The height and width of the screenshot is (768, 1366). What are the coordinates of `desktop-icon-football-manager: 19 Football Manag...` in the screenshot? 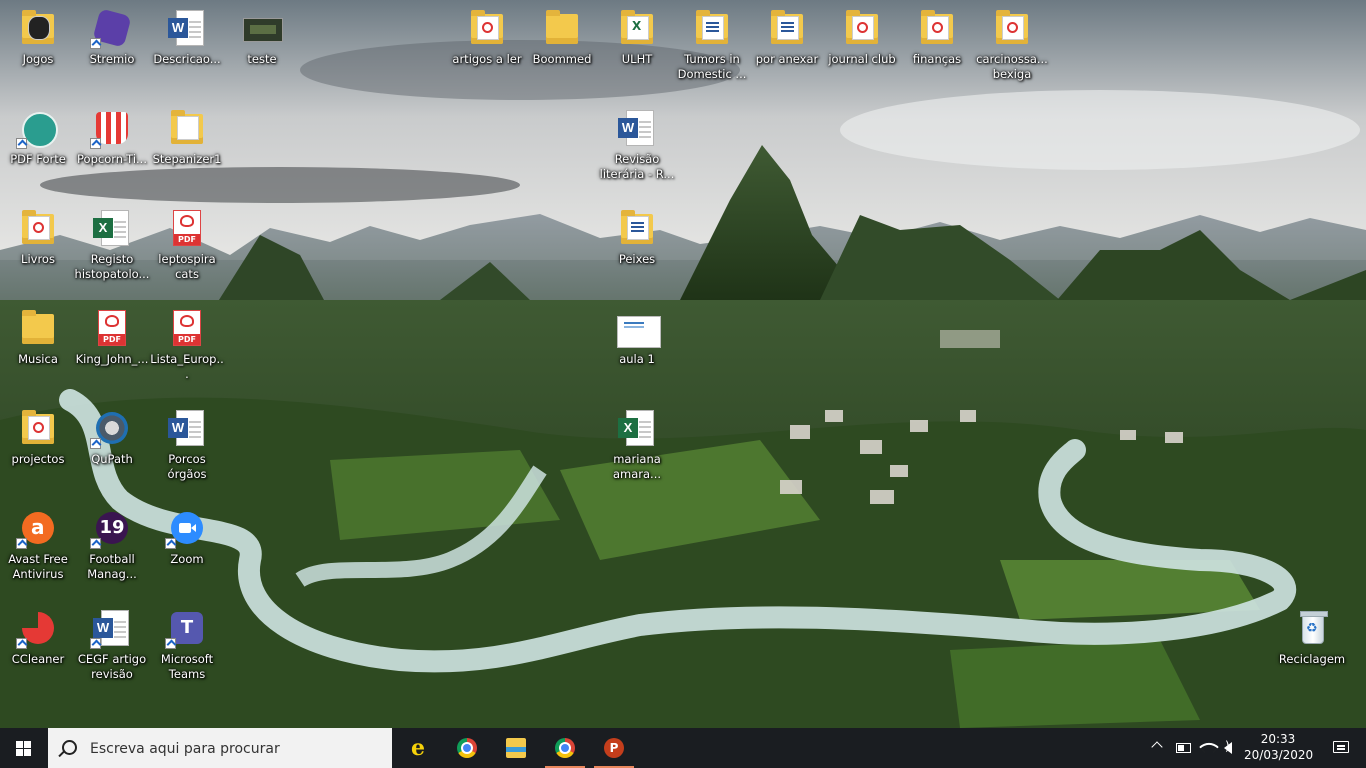 It's located at (112, 545).